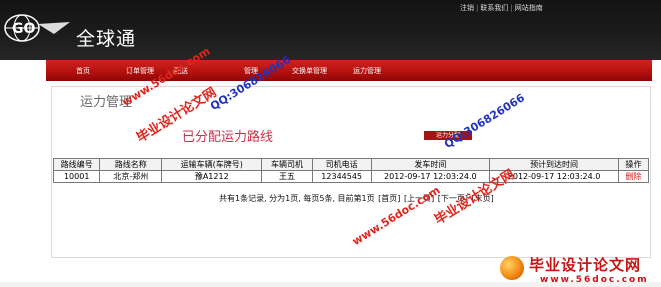 The height and width of the screenshot is (287, 661). I want to click on col-driver: 车辆司机, so click(287, 164).